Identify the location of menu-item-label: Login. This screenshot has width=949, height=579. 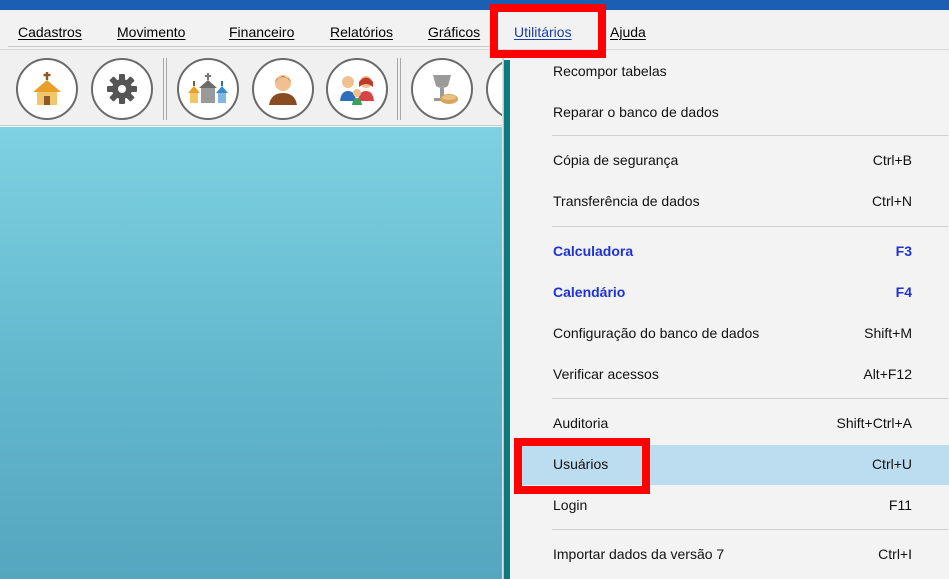
(570, 505).